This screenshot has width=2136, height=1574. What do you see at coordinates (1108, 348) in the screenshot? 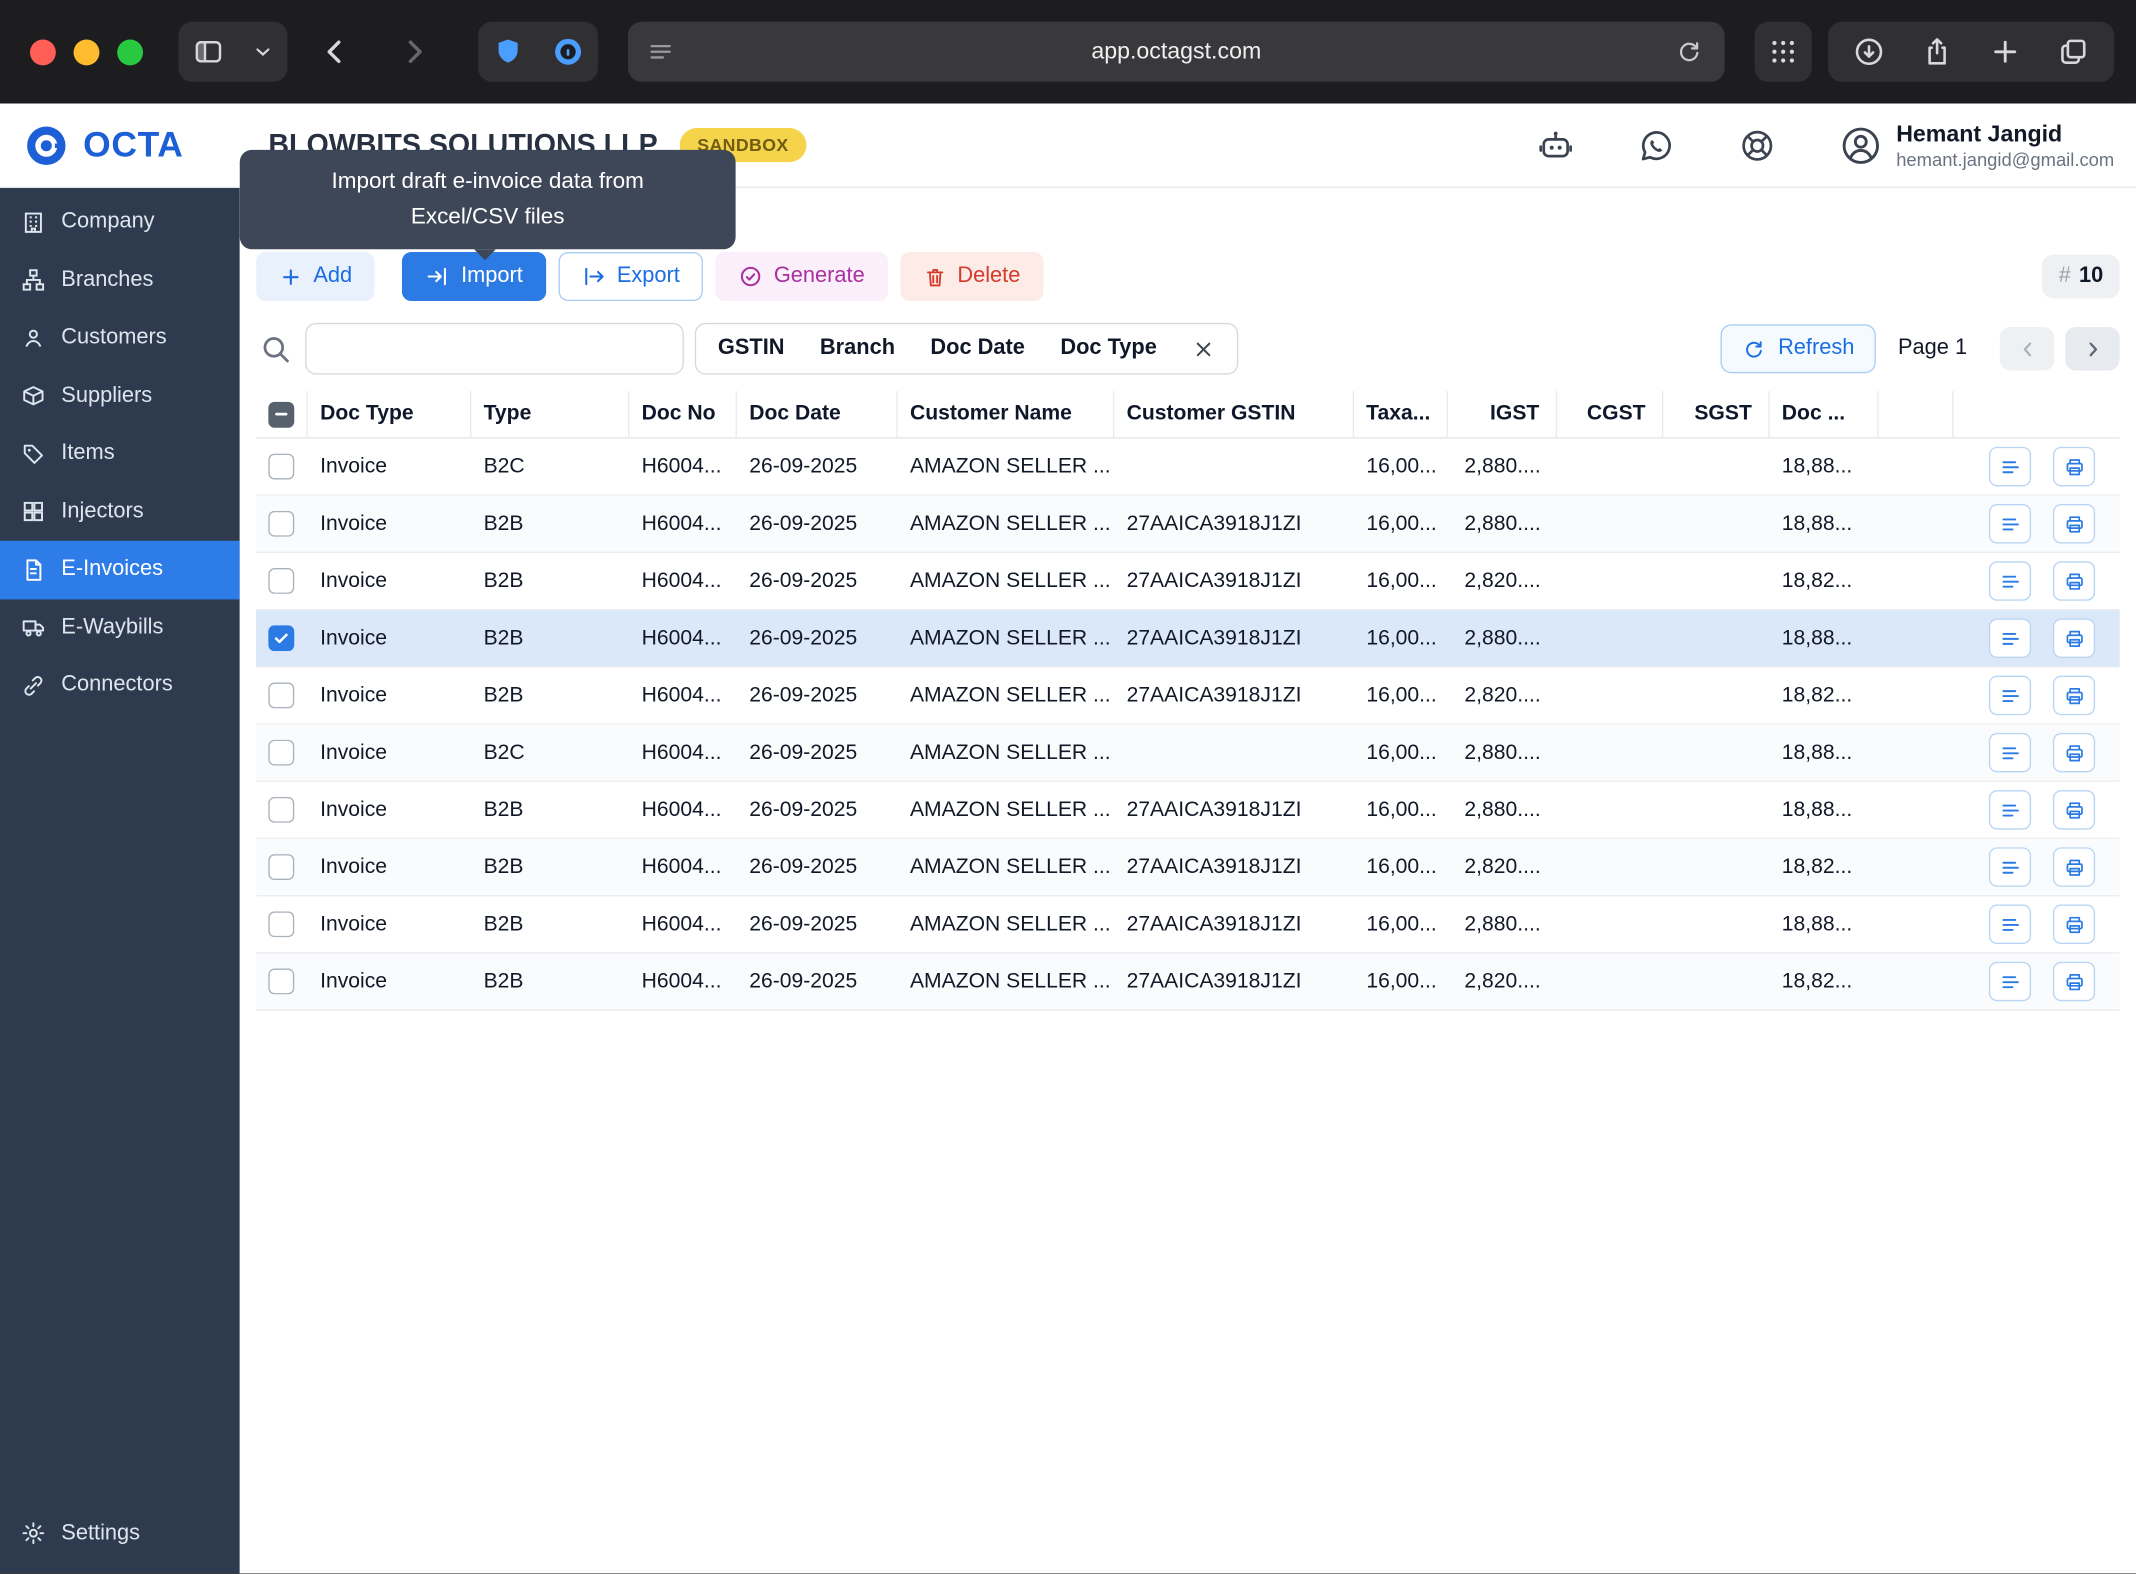
I see `filter-chip-doc-type: Doc Type` at bounding box center [1108, 348].